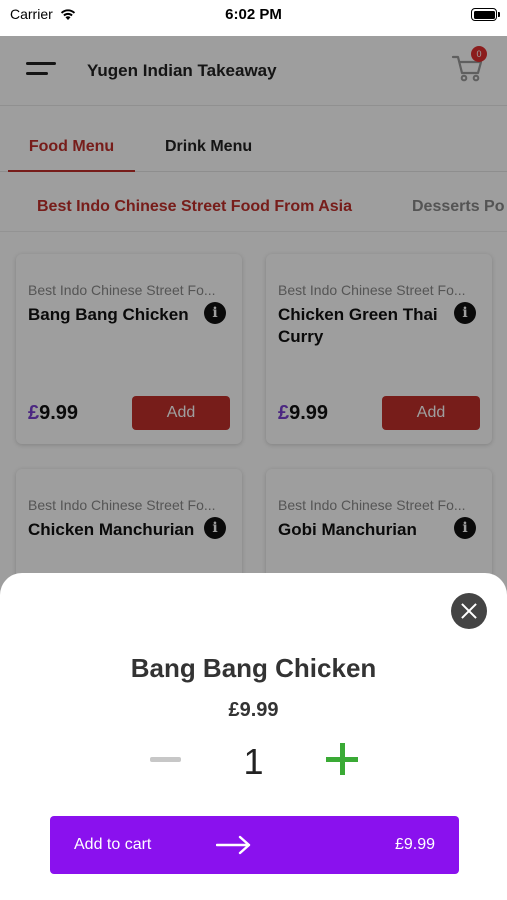 The height and width of the screenshot is (900, 507). I want to click on sheet-item-price: £9.99, so click(253, 710).